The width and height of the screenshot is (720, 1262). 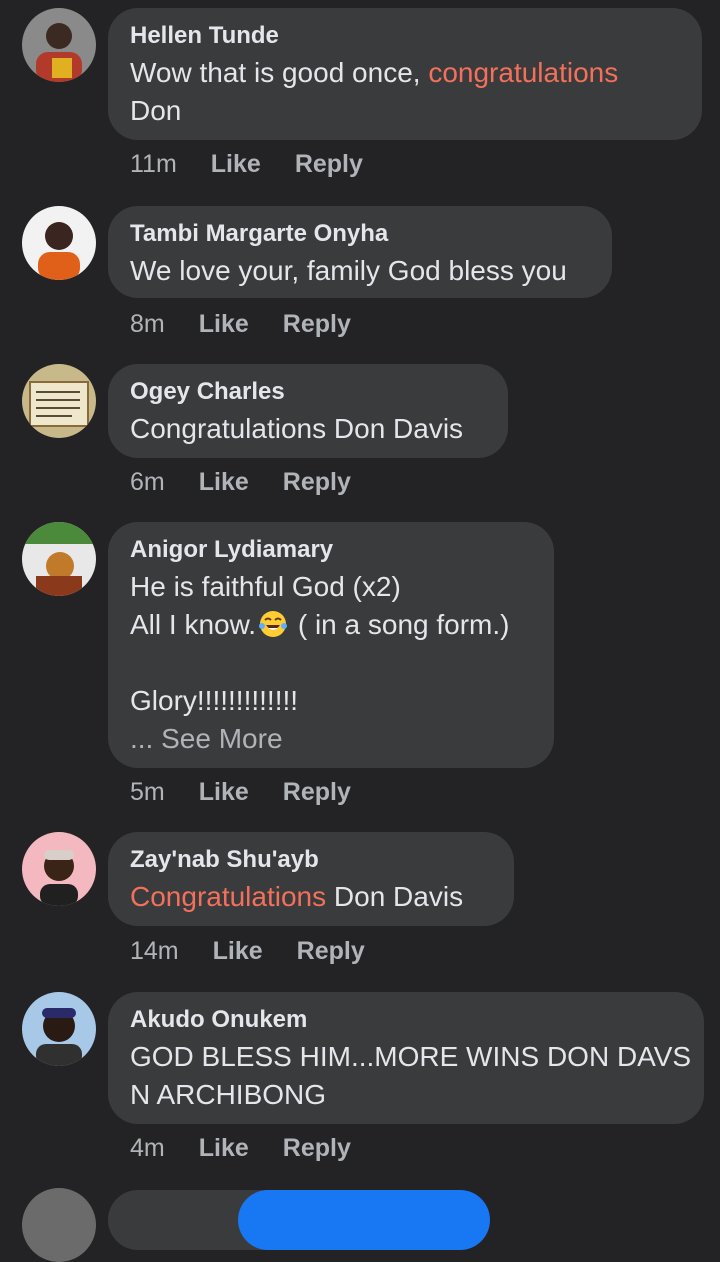 I want to click on comment-author: Ogey Charles, so click(x=308, y=392).